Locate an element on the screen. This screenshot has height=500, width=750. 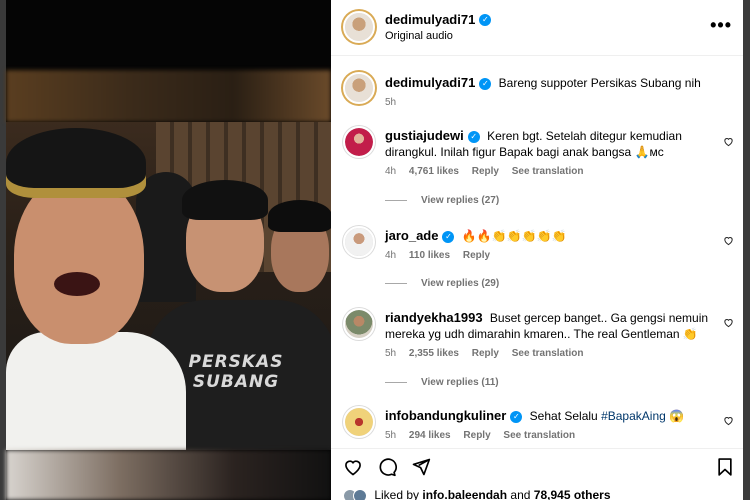
caption-meta: 5h is located at coordinates (395, 102).